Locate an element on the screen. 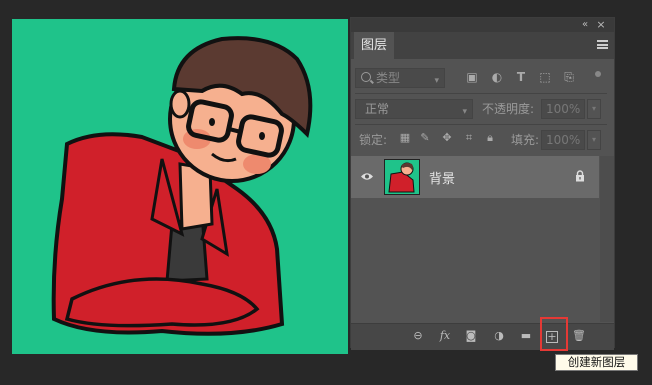 The image size is (652, 385). type-filter-icon: T is located at coordinates (521, 77).